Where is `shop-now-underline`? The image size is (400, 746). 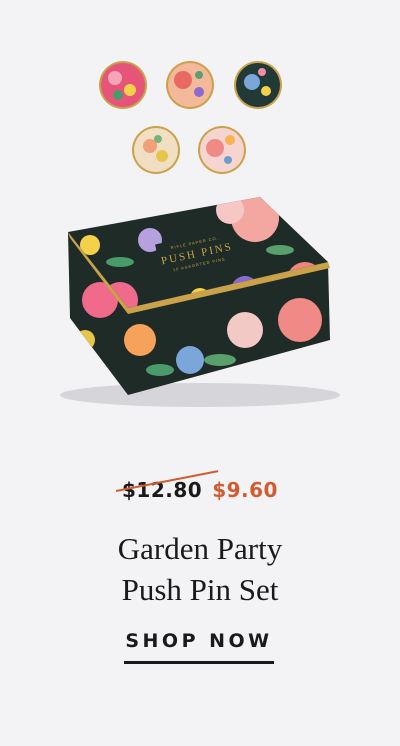
shop-now-underline is located at coordinates (199, 662).